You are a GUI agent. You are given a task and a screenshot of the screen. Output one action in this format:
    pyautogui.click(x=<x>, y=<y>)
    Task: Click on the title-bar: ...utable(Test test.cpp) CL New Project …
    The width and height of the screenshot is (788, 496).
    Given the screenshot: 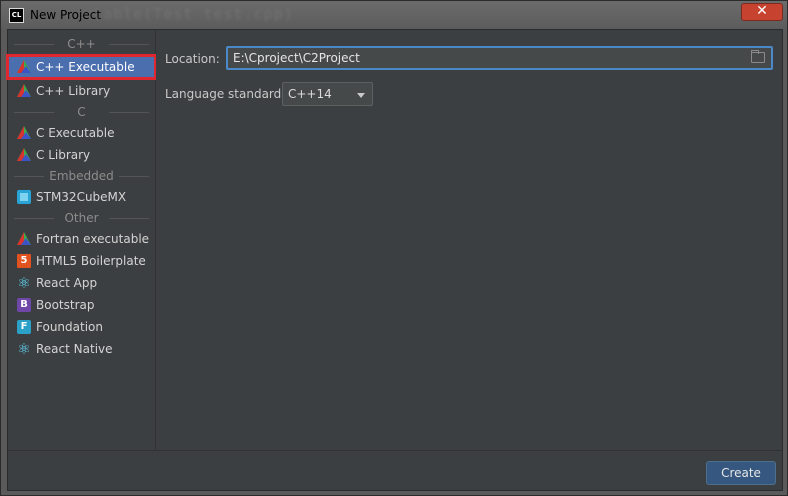 What is the action you would take?
    pyautogui.click(x=394, y=15)
    